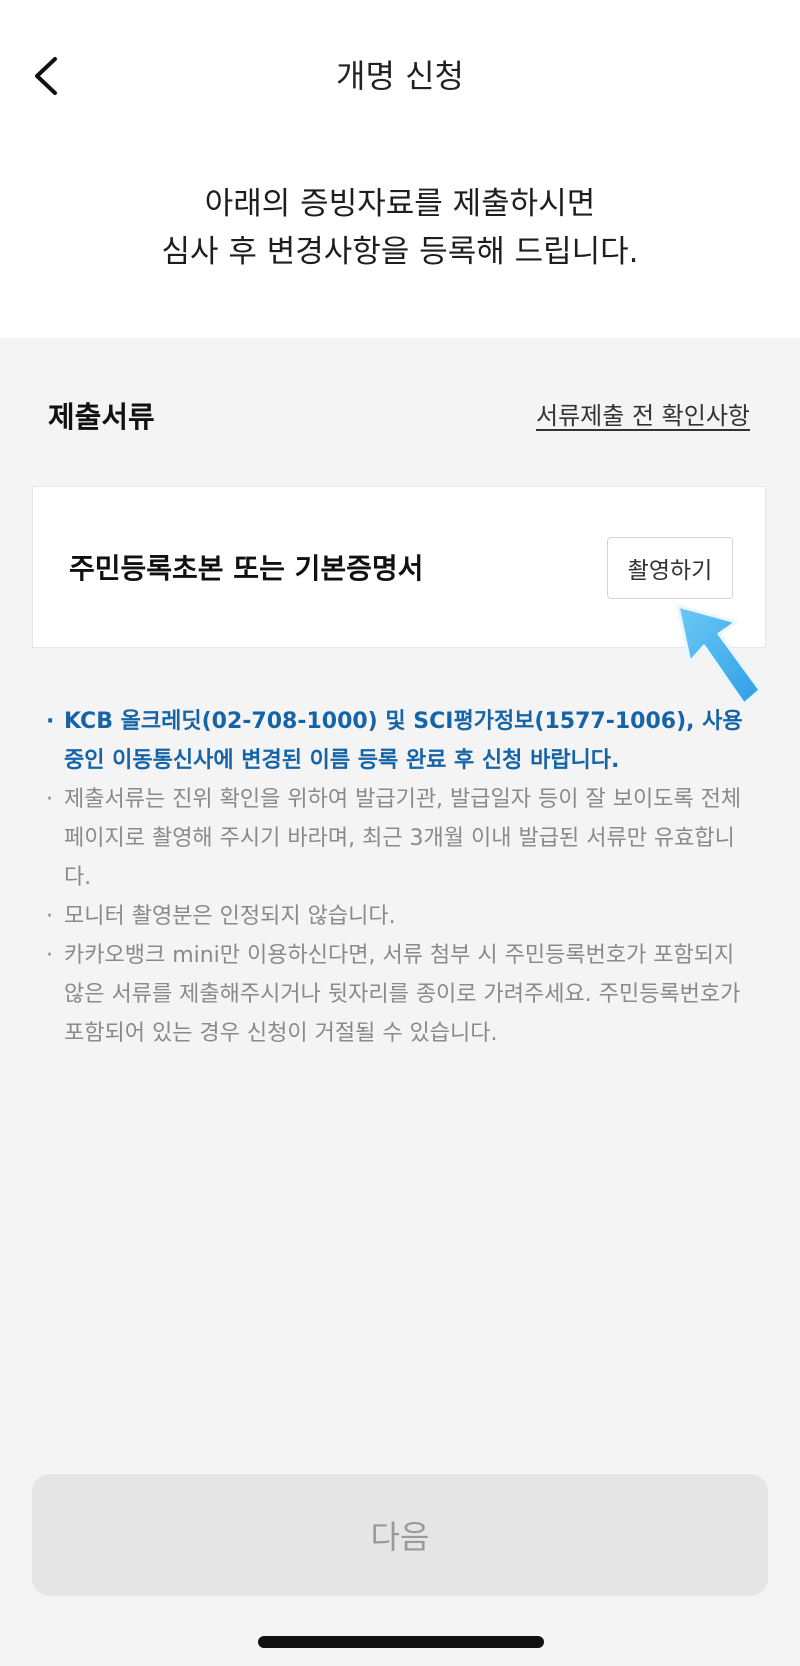  I want to click on intro-line-1: 아래의 증빙자료를 제출하시면, so click(400, 204).